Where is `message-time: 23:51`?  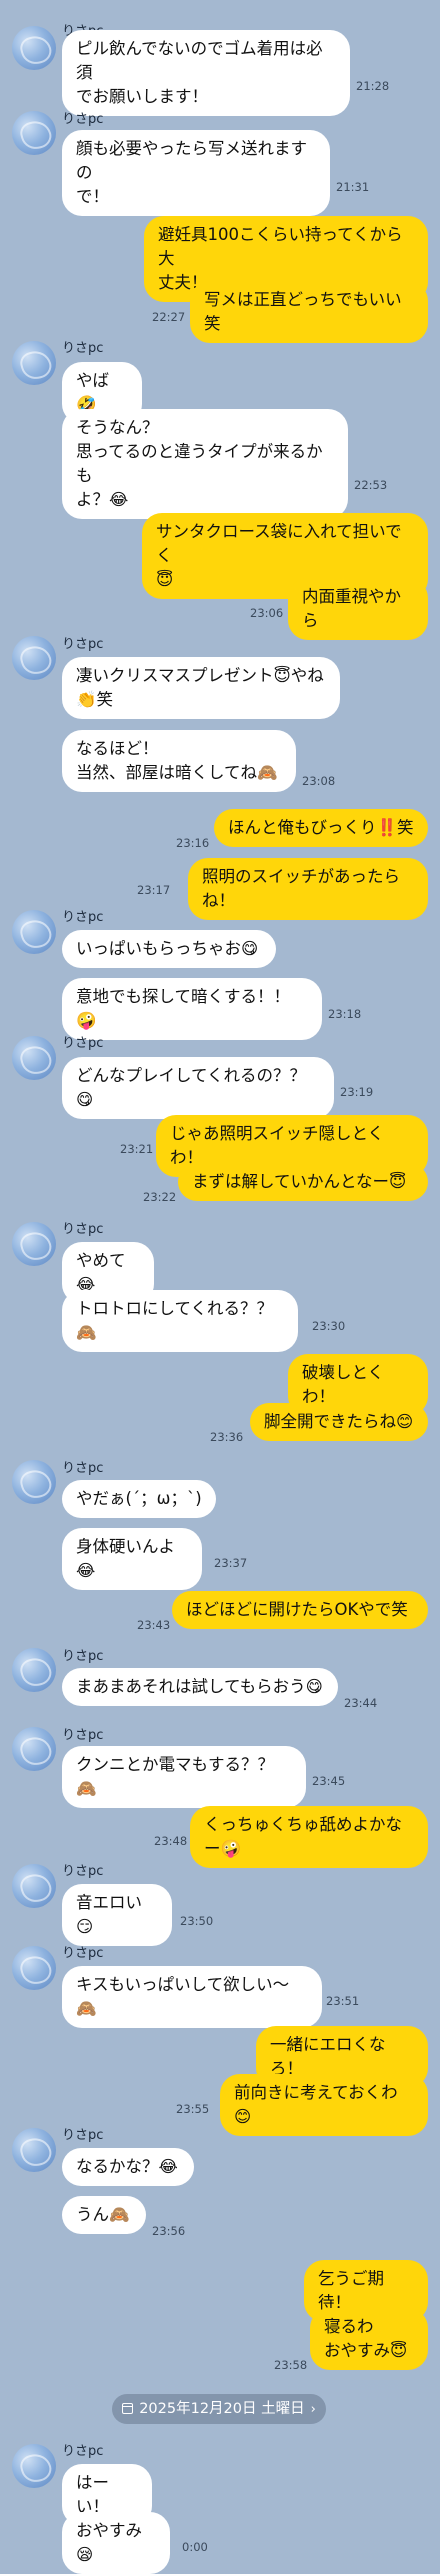
message-time: 23:51 is located at coordinates (343, 2001).